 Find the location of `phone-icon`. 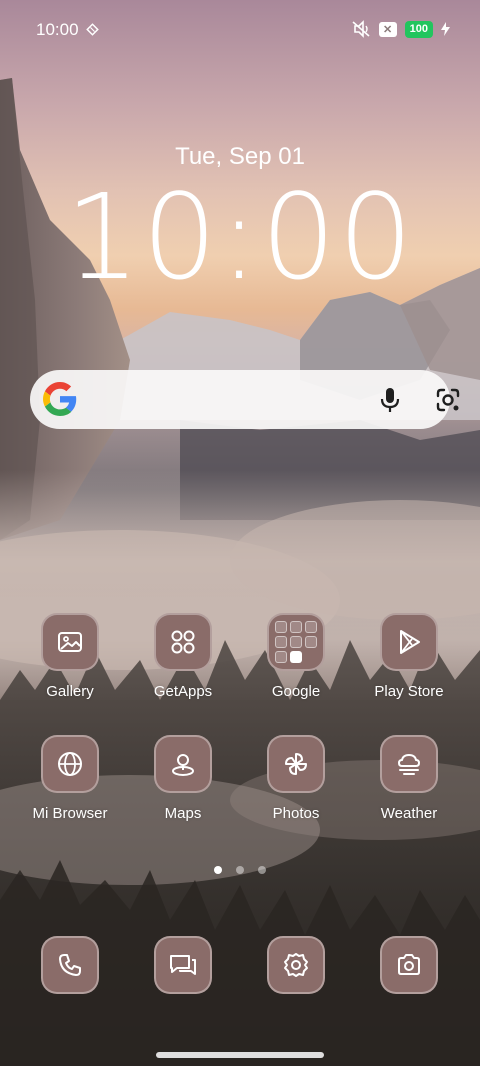

phone-icon is located at coordinates (70, 965).